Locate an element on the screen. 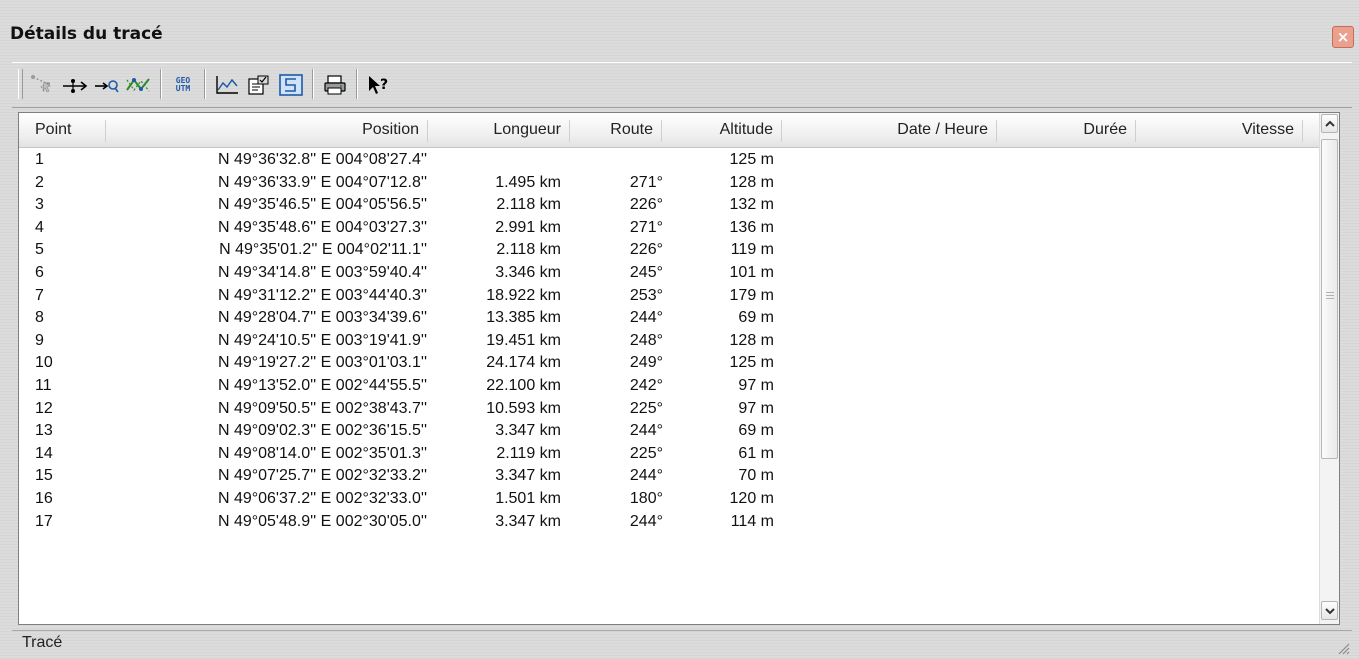 This screenshot has width=1359, height=659. help-button: ? is located at coordinates (379, 85).